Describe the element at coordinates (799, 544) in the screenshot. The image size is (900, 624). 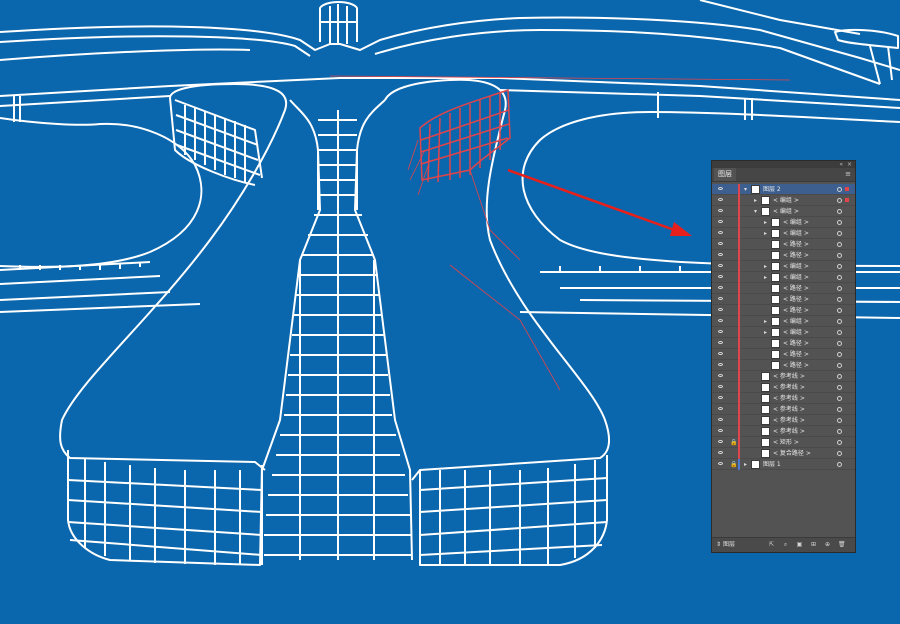
I see `clipping-mask-icon: ▣` at that location.